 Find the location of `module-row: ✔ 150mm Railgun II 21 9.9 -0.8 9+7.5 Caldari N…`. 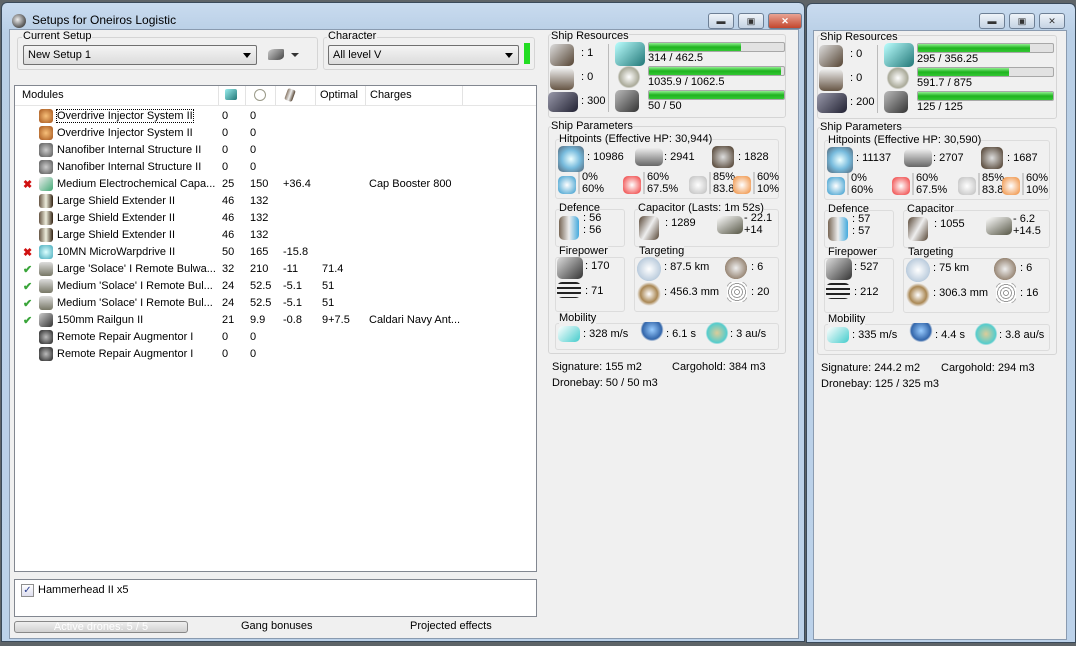

module-row: ✔ 150mm Railgun II 21 9.9 -0.8 9+7.5 Caldari N… is located at coordinates (275, 320).